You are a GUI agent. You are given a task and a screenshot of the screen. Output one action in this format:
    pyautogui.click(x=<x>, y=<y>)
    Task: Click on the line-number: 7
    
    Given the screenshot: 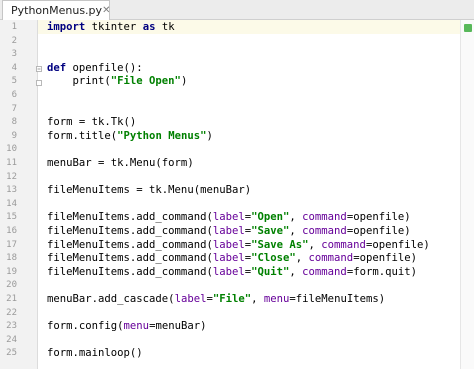 What is the action you would take?
    pyautogui.click(x=14, y=108)
    